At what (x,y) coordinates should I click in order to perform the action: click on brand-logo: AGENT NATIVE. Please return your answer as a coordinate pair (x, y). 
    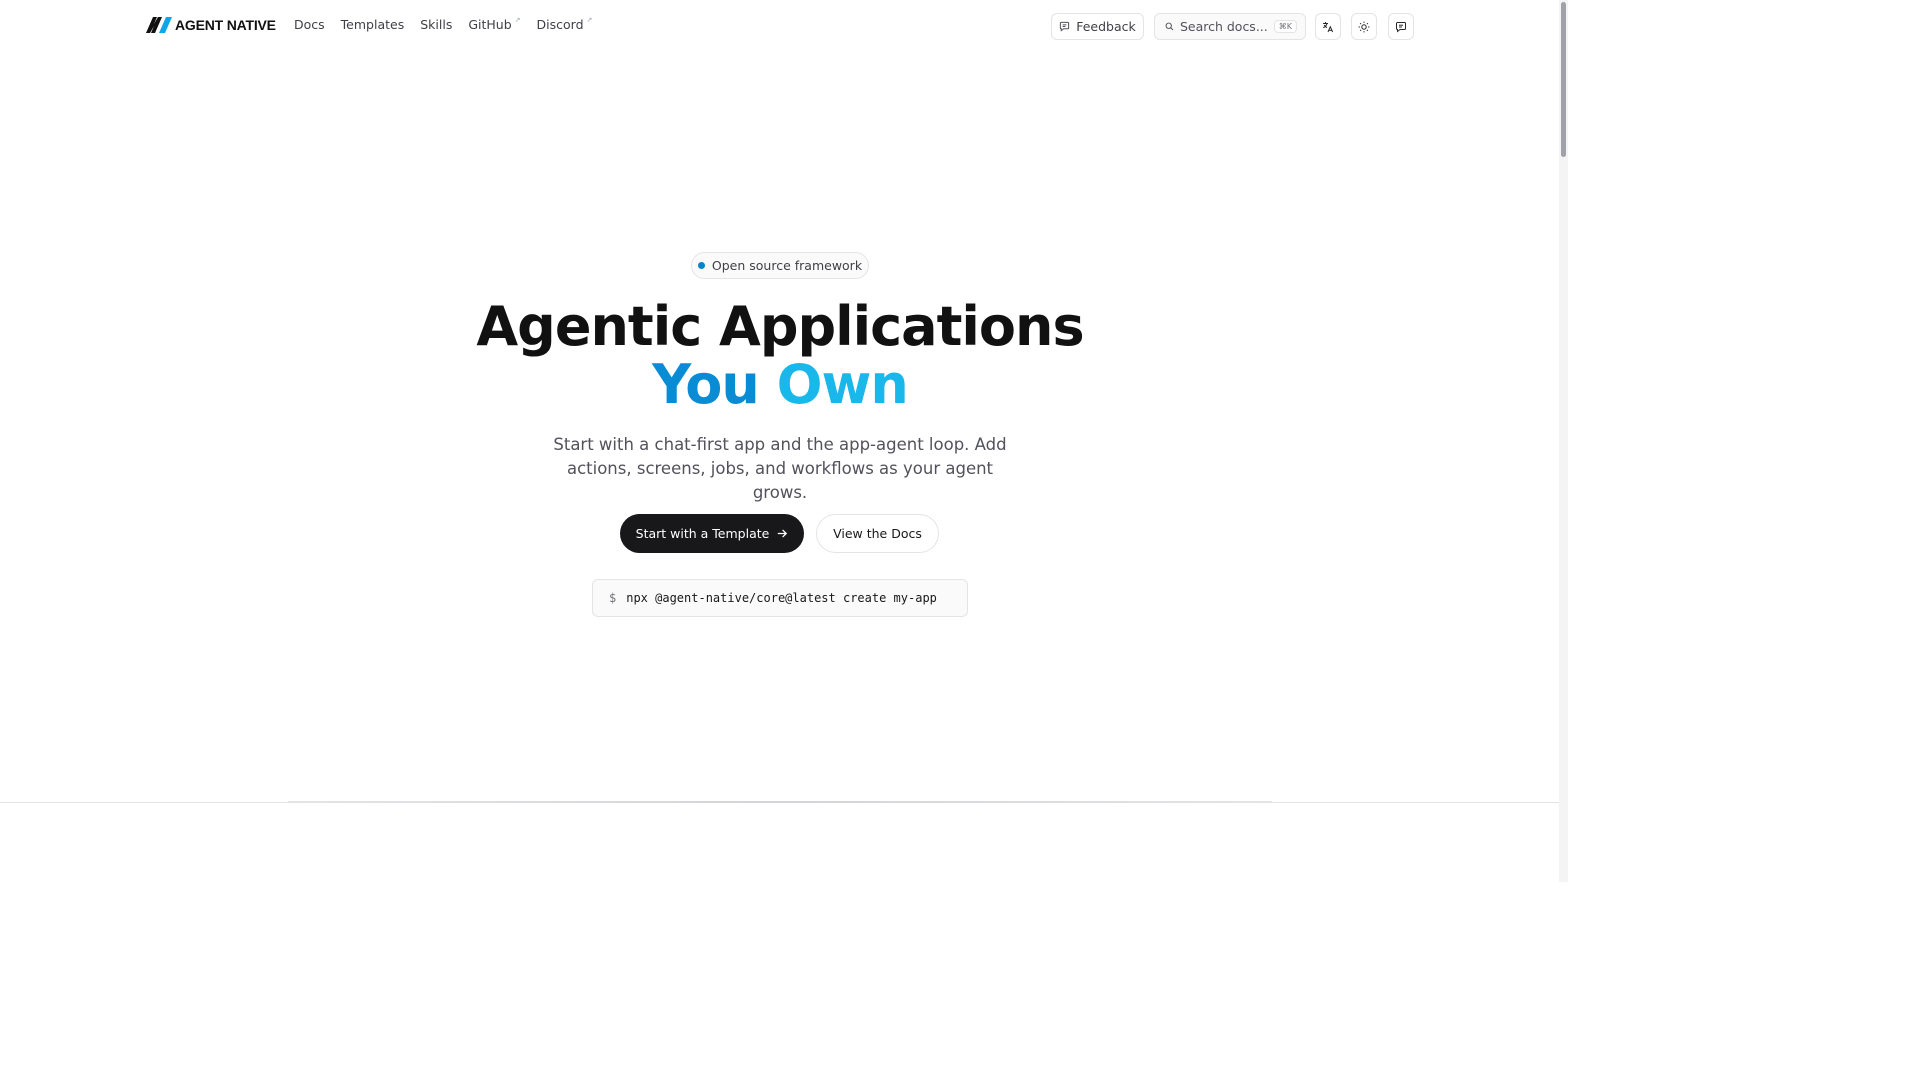
    Looking at the image, I should click on (211, 25).